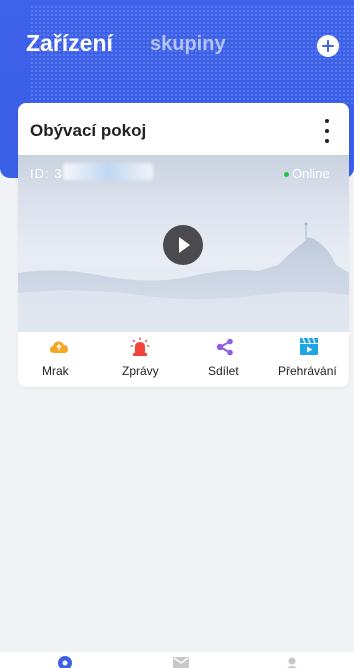 Image resolution: width=354 pixels, height=668 pixels. What do you see at coordinates (188, 44) in the screenshot?
I see `tab-groups: skupiny` at bounding box center [188, 44].